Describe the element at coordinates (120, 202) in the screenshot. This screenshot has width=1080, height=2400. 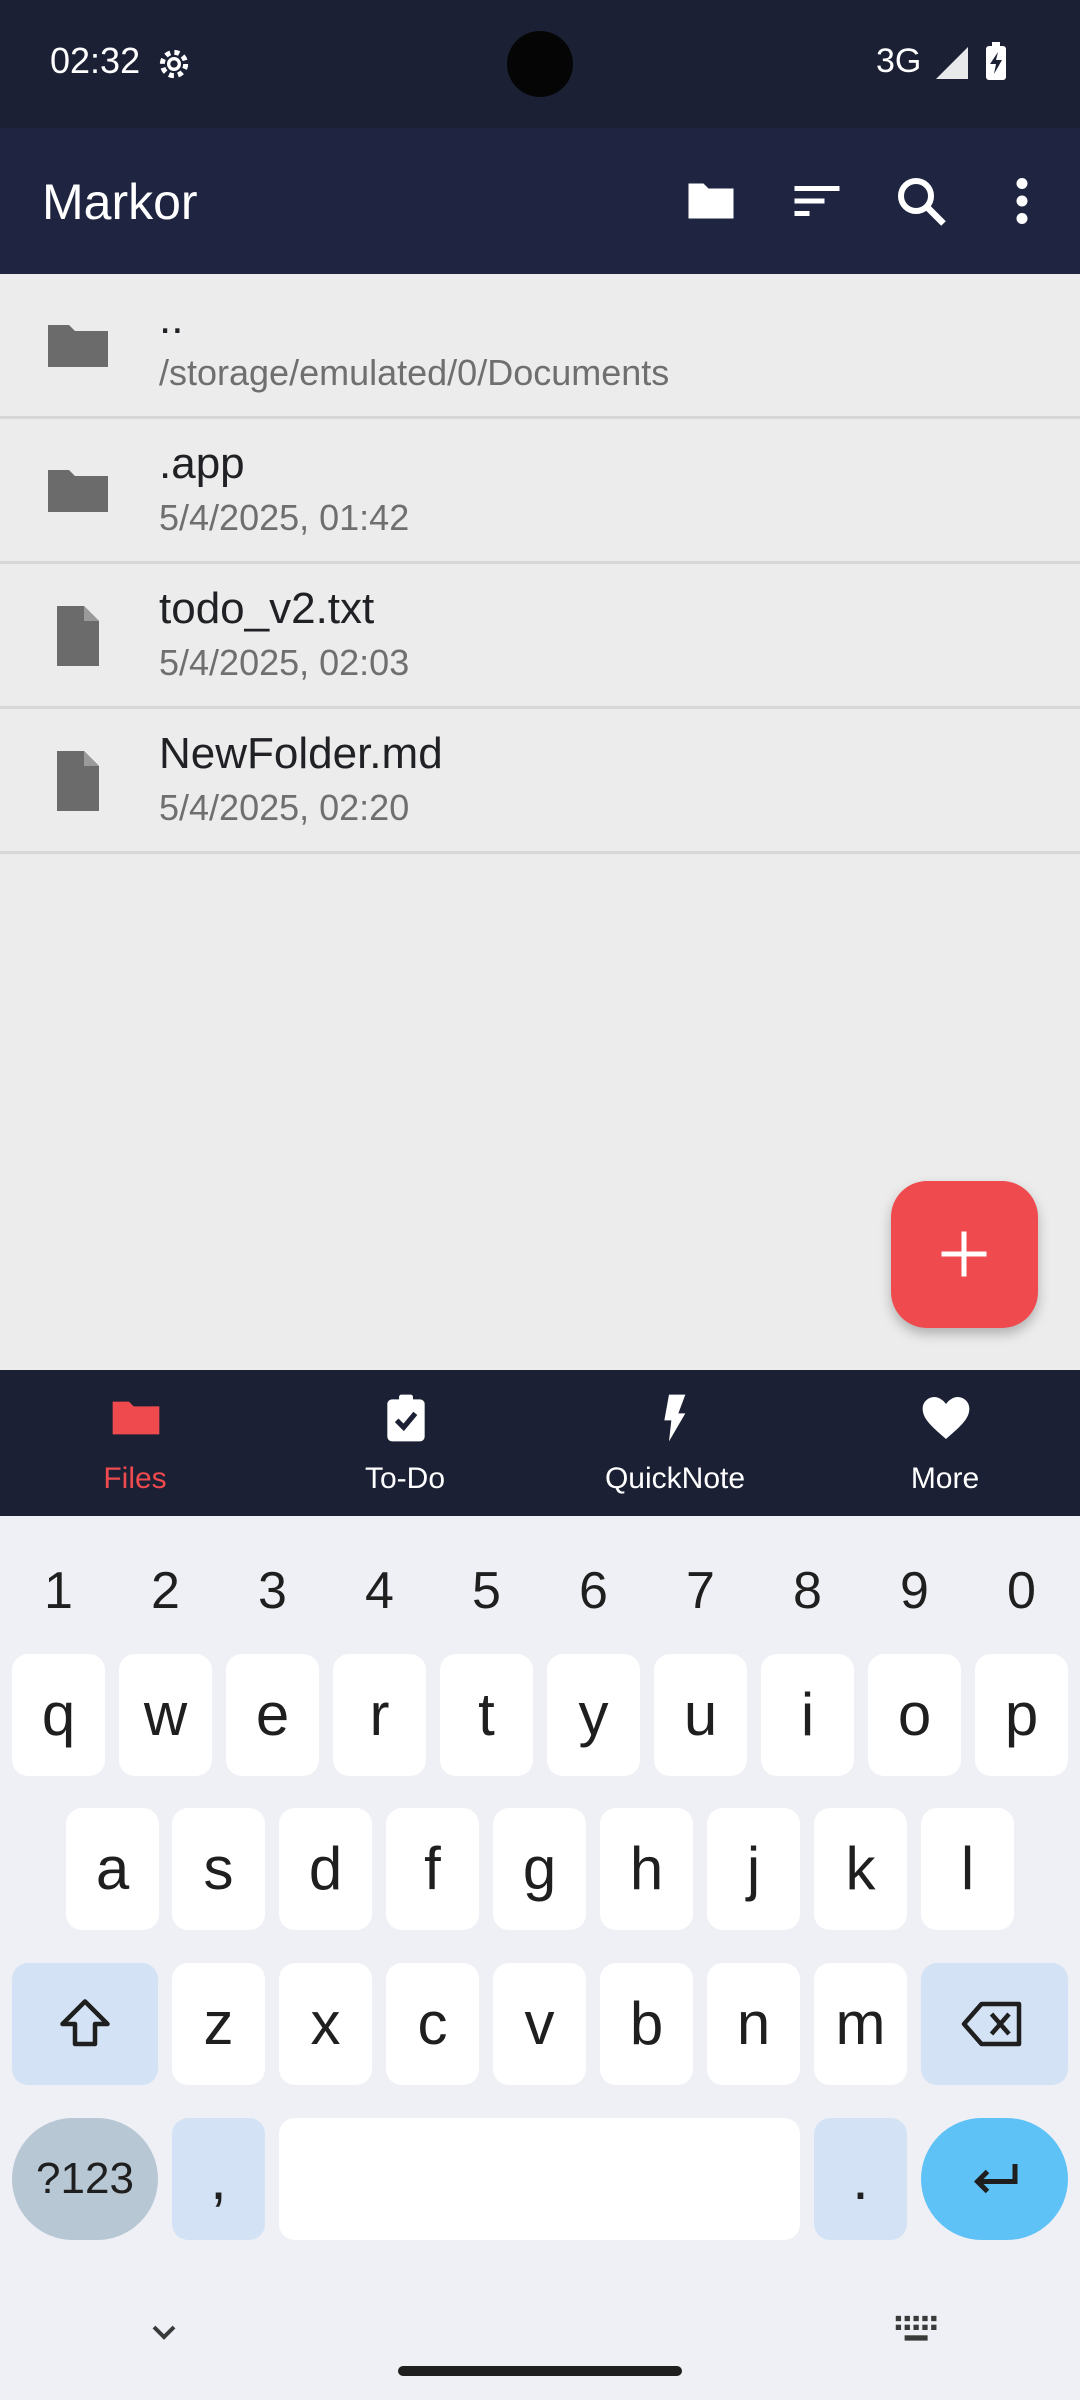
I see `app-title: Markor` at that location.